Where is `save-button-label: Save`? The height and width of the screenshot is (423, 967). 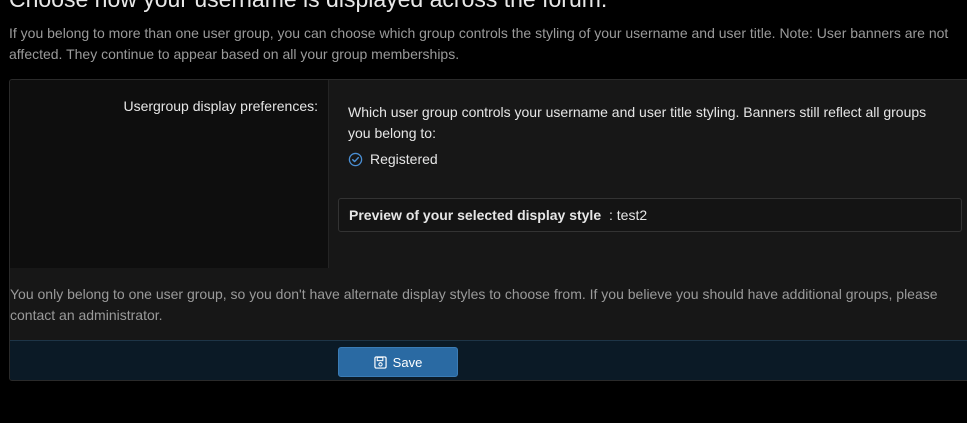 save-button-label: Save is located at coordinates (407, 362).